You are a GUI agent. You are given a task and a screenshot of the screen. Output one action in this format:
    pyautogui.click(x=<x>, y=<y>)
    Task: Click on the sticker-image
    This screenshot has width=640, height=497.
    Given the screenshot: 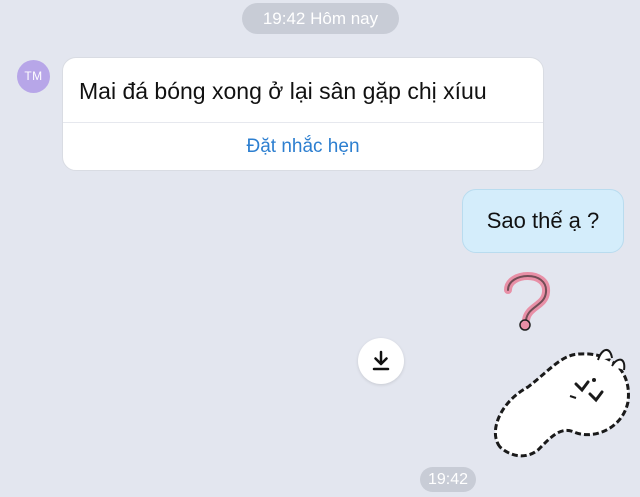 What is the action you would take?
    pyautogui.click(x=561, y=365)
    